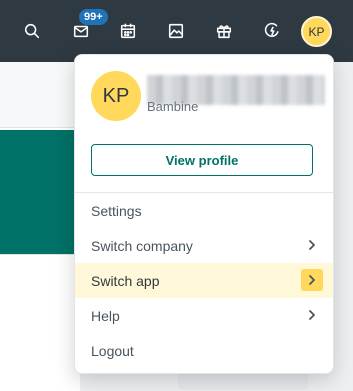 The width and height of the screenshot is (353, 391). Describe the element at coordinates (204, 245) in the screenshot. I see `menu-item-switch-company: Switch company` at that location.